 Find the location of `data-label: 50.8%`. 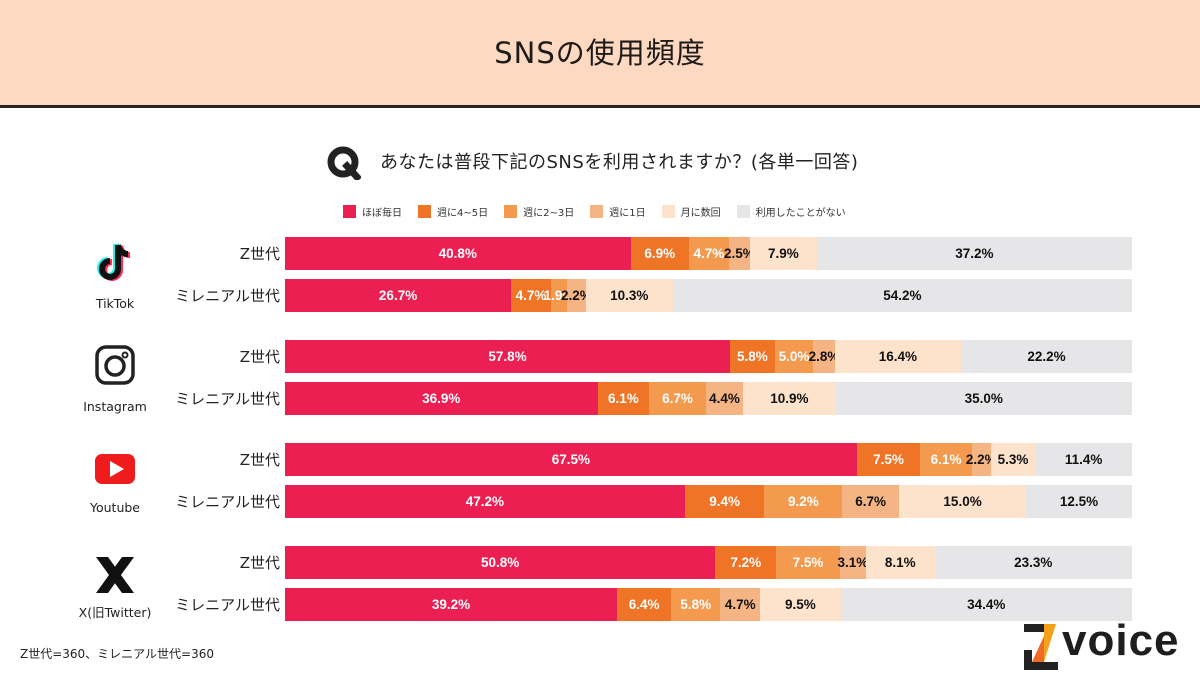

data-label: 50.8% is located at coordinates (500, 562).